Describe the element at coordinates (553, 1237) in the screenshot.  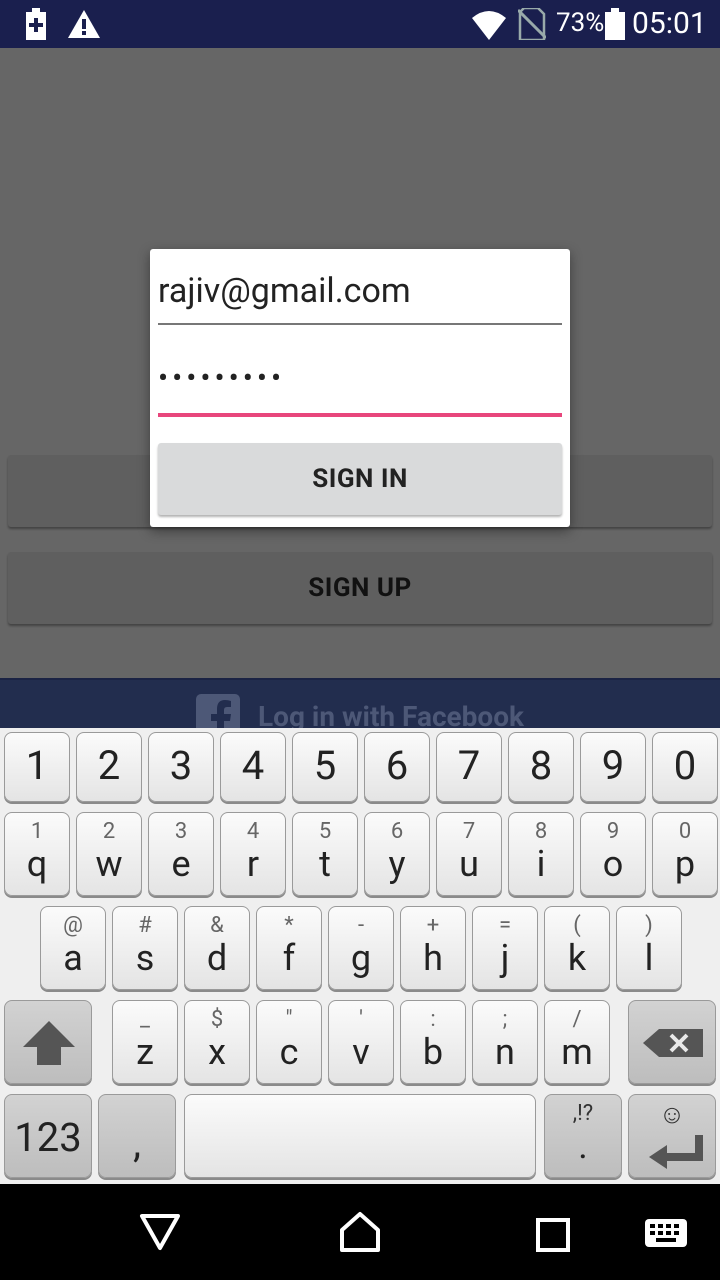
I see `recents-icon` at that location.